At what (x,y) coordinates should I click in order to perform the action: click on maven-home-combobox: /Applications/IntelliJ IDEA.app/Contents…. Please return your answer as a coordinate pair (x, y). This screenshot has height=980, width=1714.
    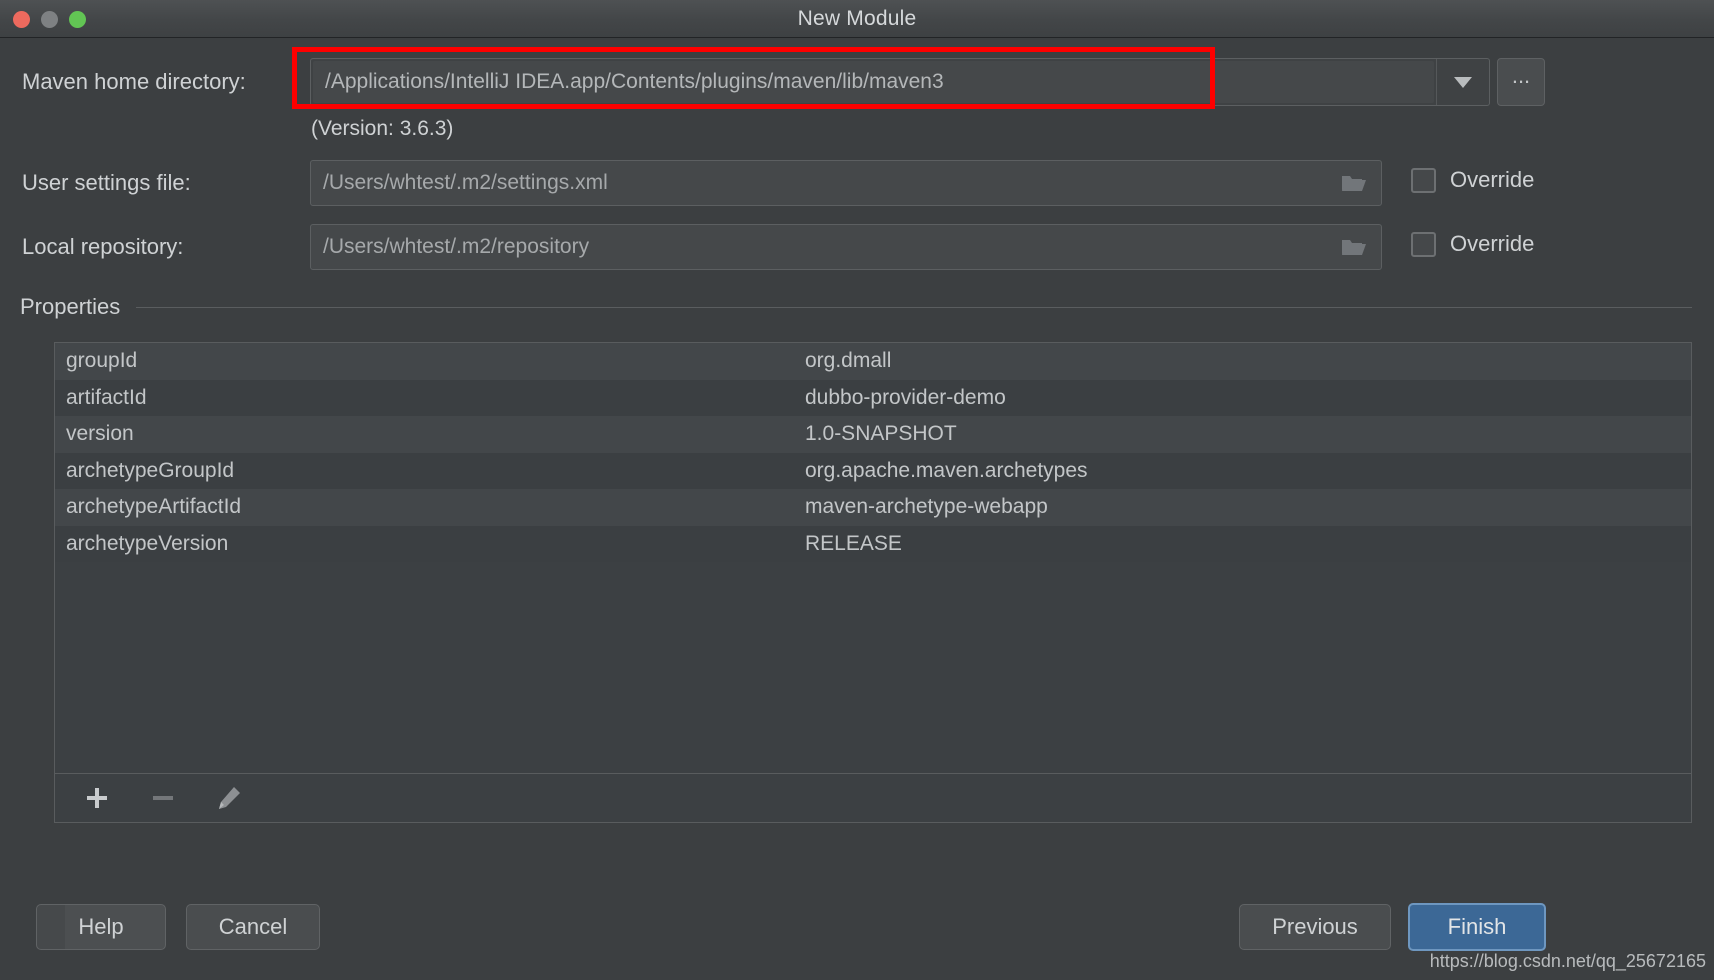
    Looking at the image, I should click on (900, 82).